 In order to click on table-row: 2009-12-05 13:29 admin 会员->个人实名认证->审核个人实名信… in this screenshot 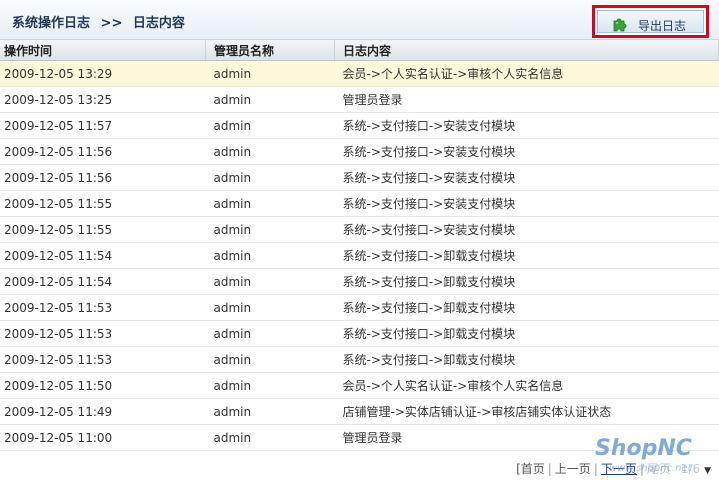, I will do `click(359, 73)`.